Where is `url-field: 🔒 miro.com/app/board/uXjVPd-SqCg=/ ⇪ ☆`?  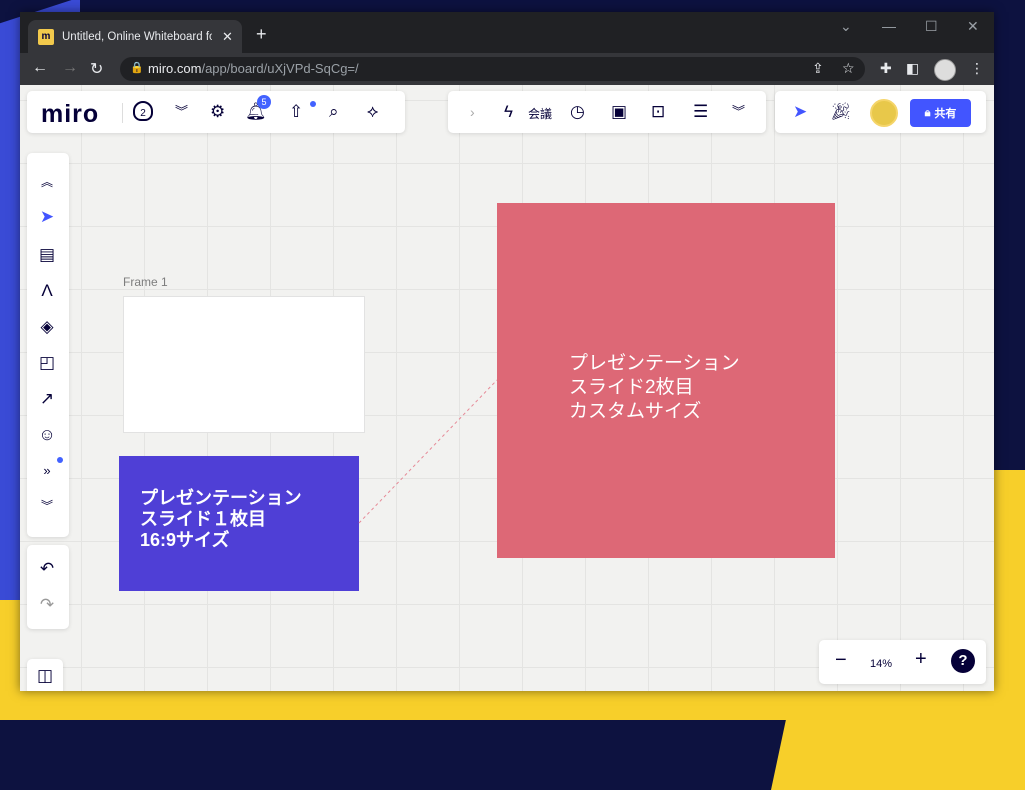
url-field: 🔒 miro.com/app/board/uXjVPd-SqCg=/ ⇪ ☆ is located at coordinates (492, 69).